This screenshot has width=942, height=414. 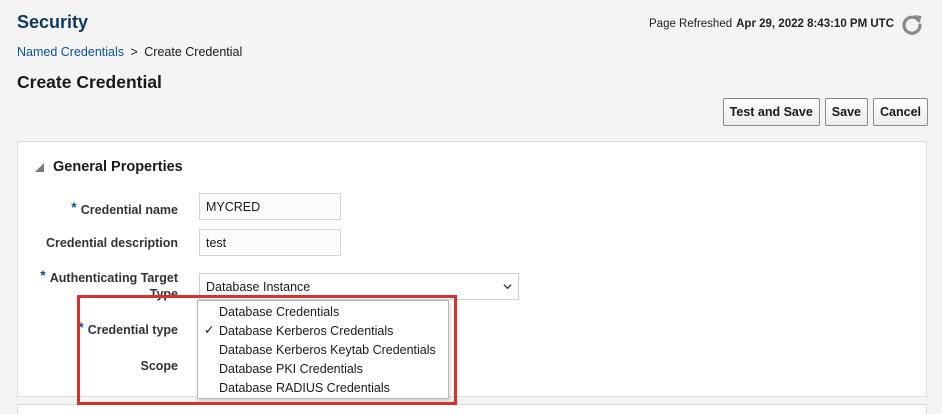 What do you see at coordinates (193, 52) in the screenshot?
I see `breadcrumb-current: Create Credential` at bounding box center [193, 52].